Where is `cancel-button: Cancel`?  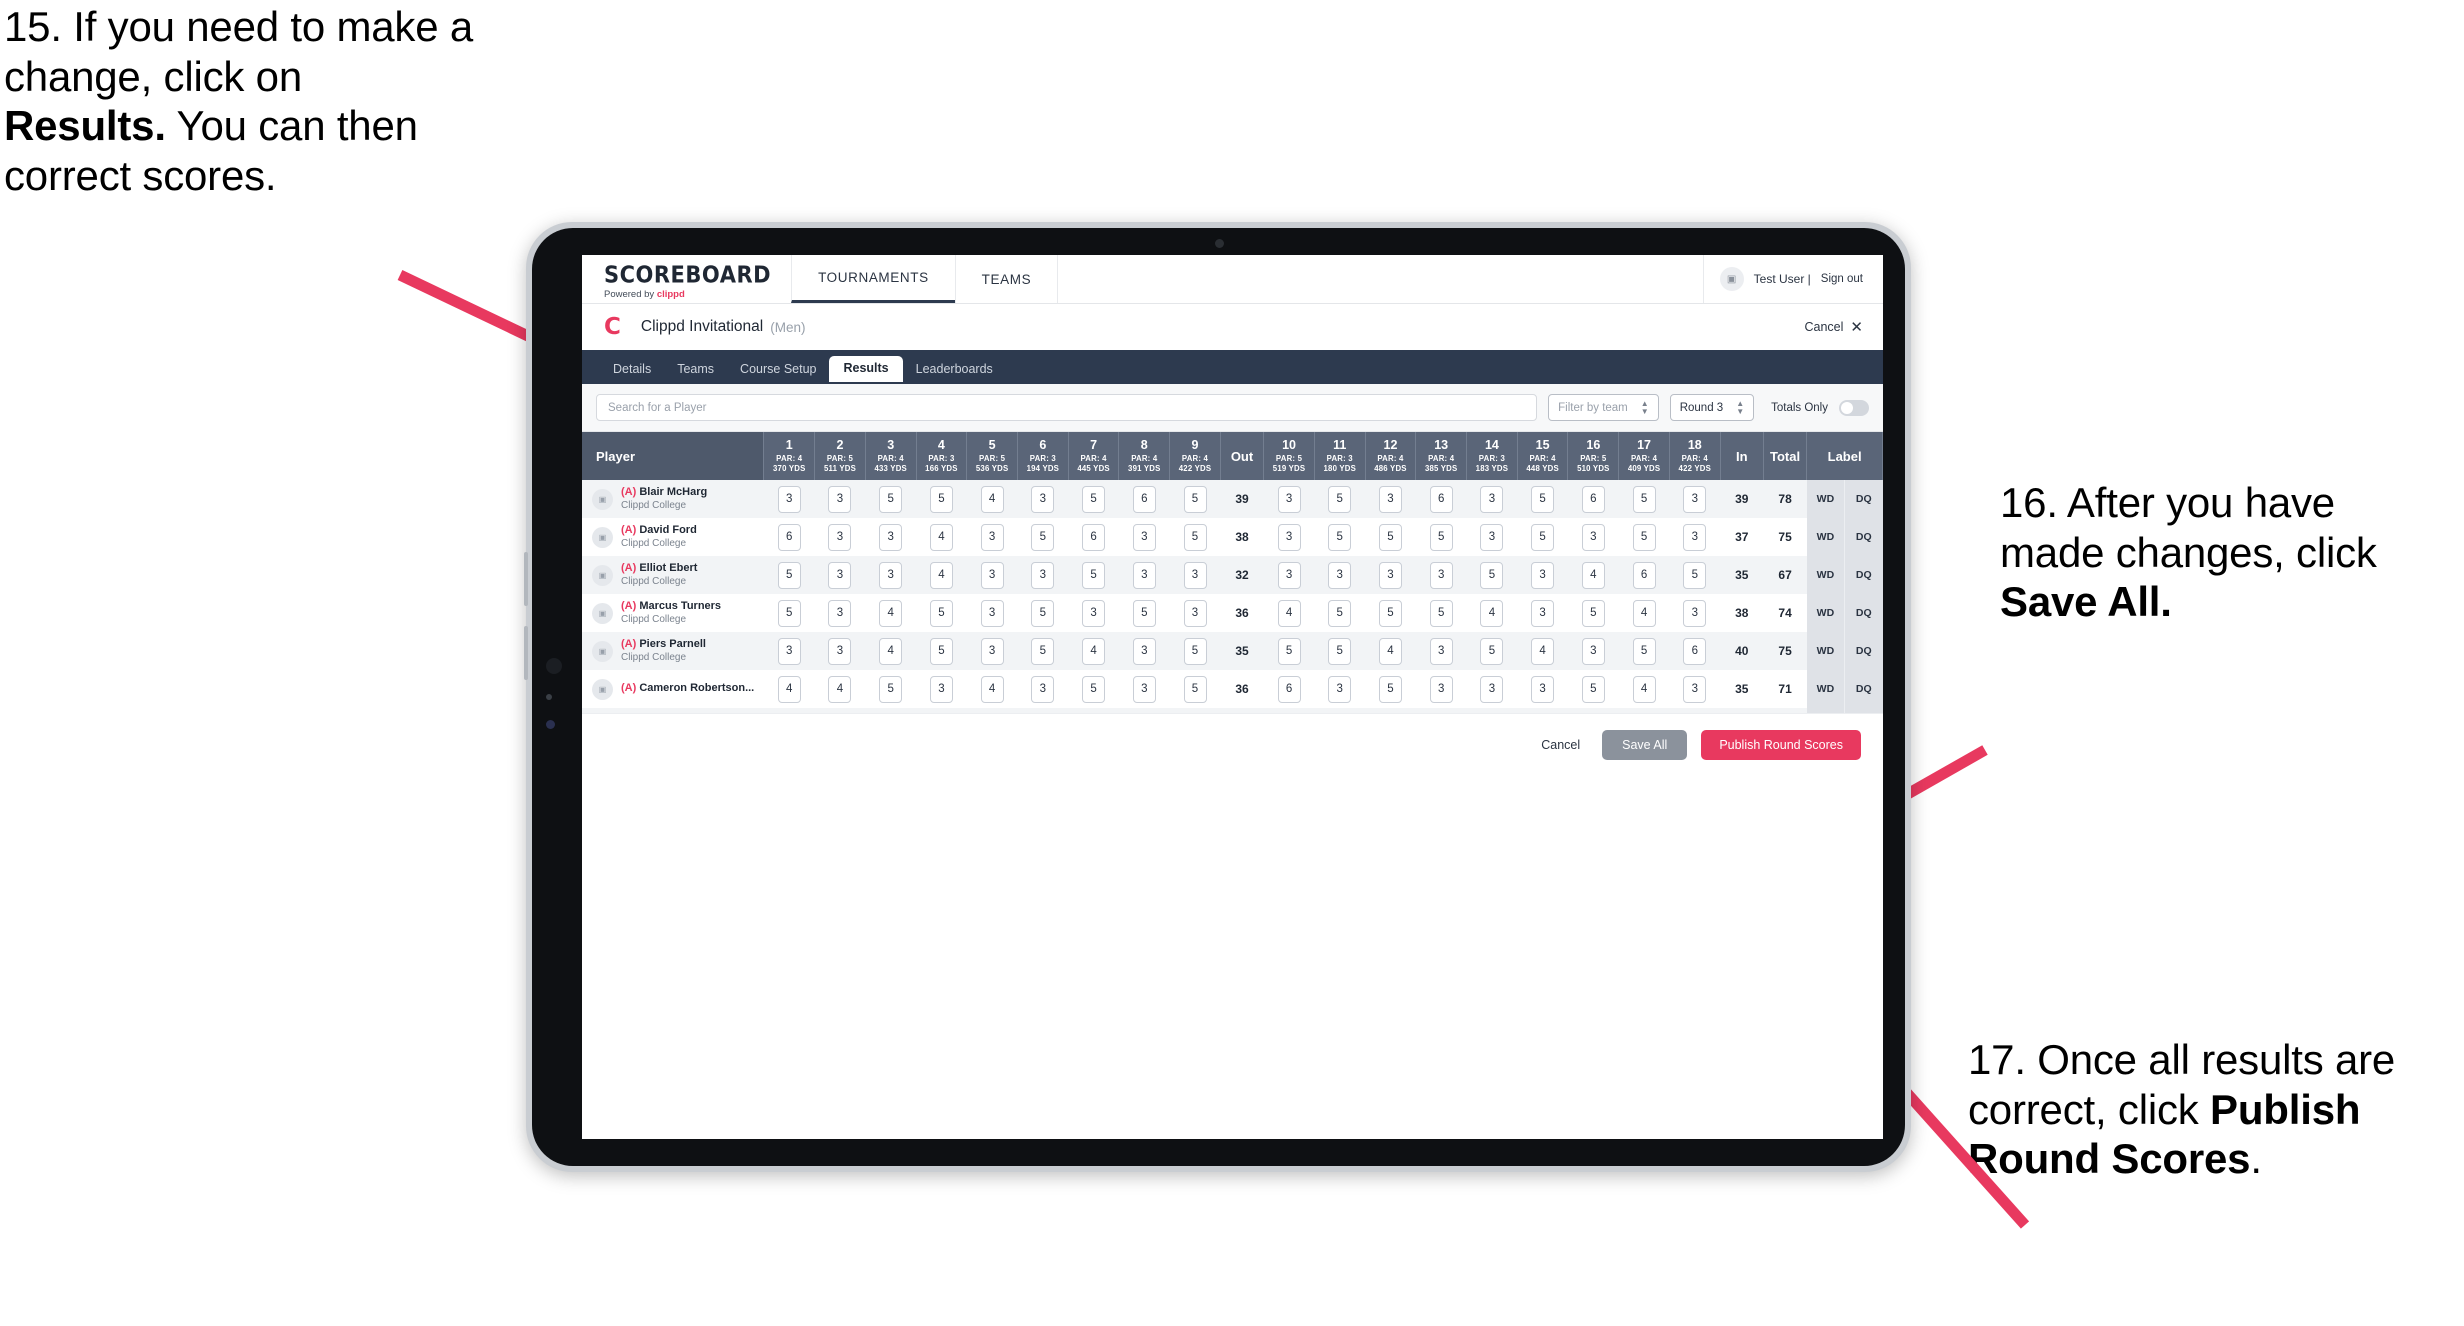
cancel-button: Cancel is located at coordinates (1560, 745).